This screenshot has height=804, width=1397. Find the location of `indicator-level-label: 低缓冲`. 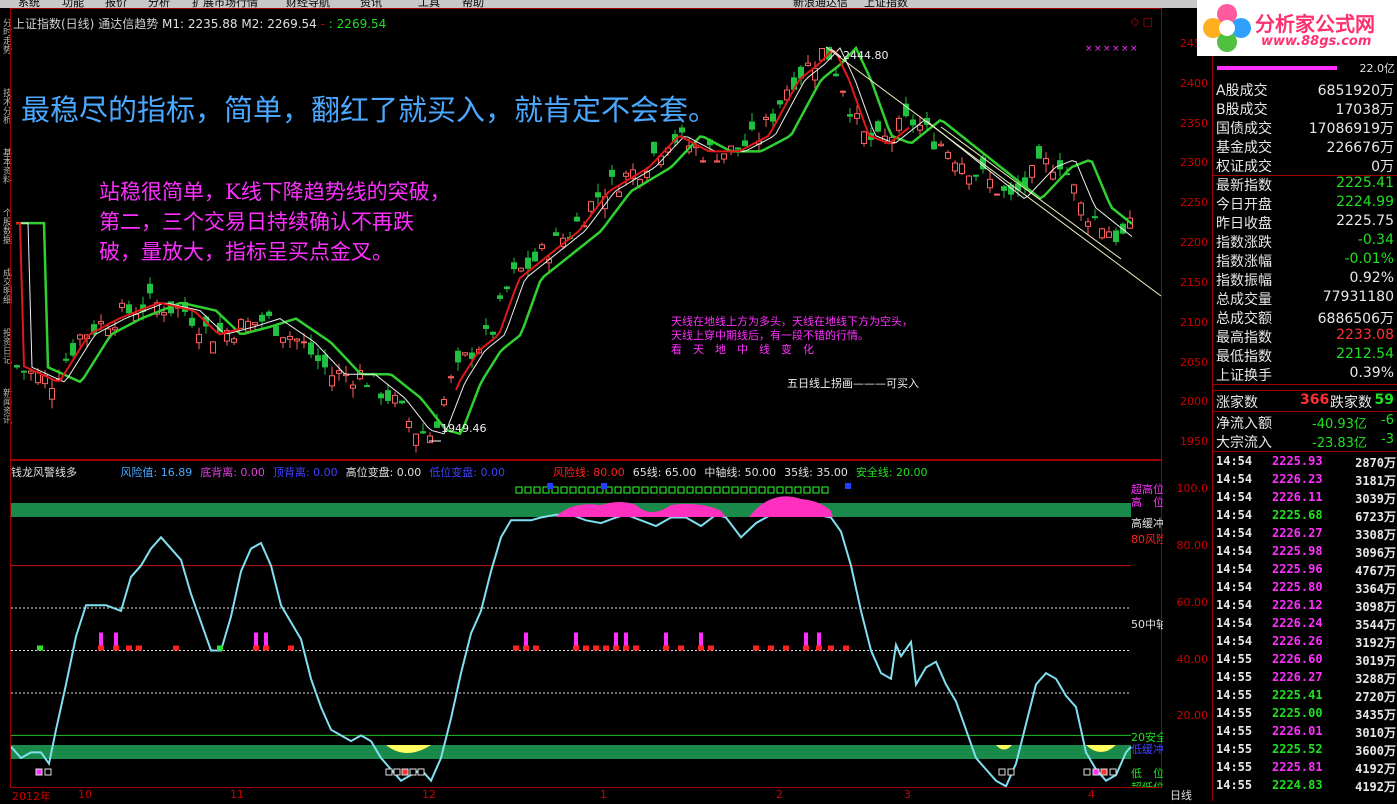

indicator-level-label: 低缓冲 is located at coordinates (1147, 749).